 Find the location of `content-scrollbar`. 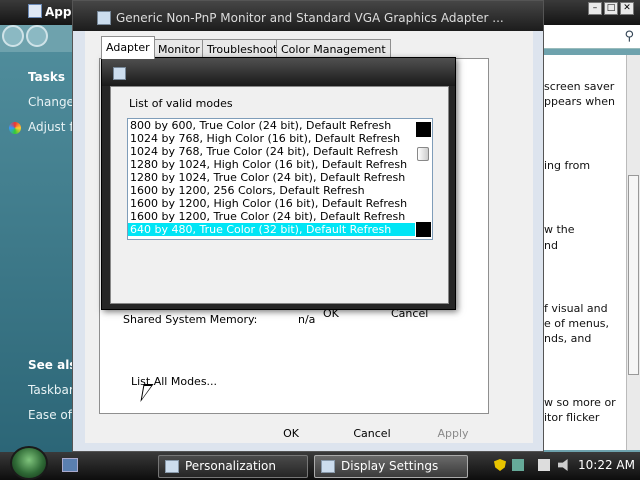

content-scrollbar is located at coordinates (633, 252).